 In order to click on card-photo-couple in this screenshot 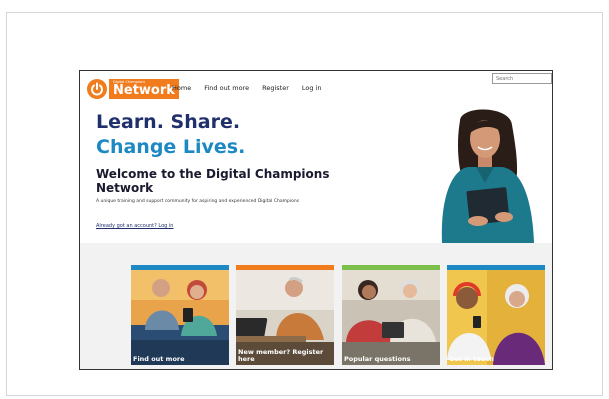, I will do `click(180, 317)`.